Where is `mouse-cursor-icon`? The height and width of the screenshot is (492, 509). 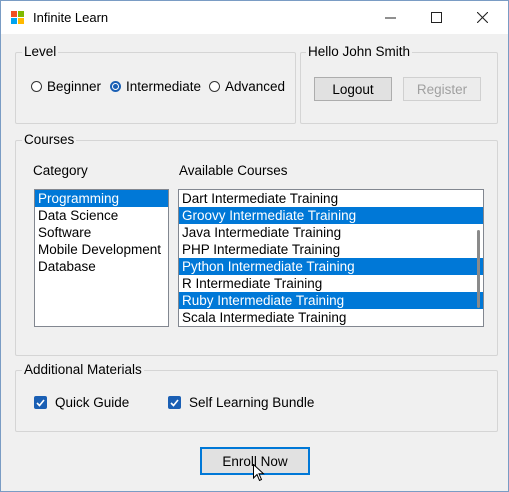 mouse-cursor-icon is located at coordinates (259, 474).